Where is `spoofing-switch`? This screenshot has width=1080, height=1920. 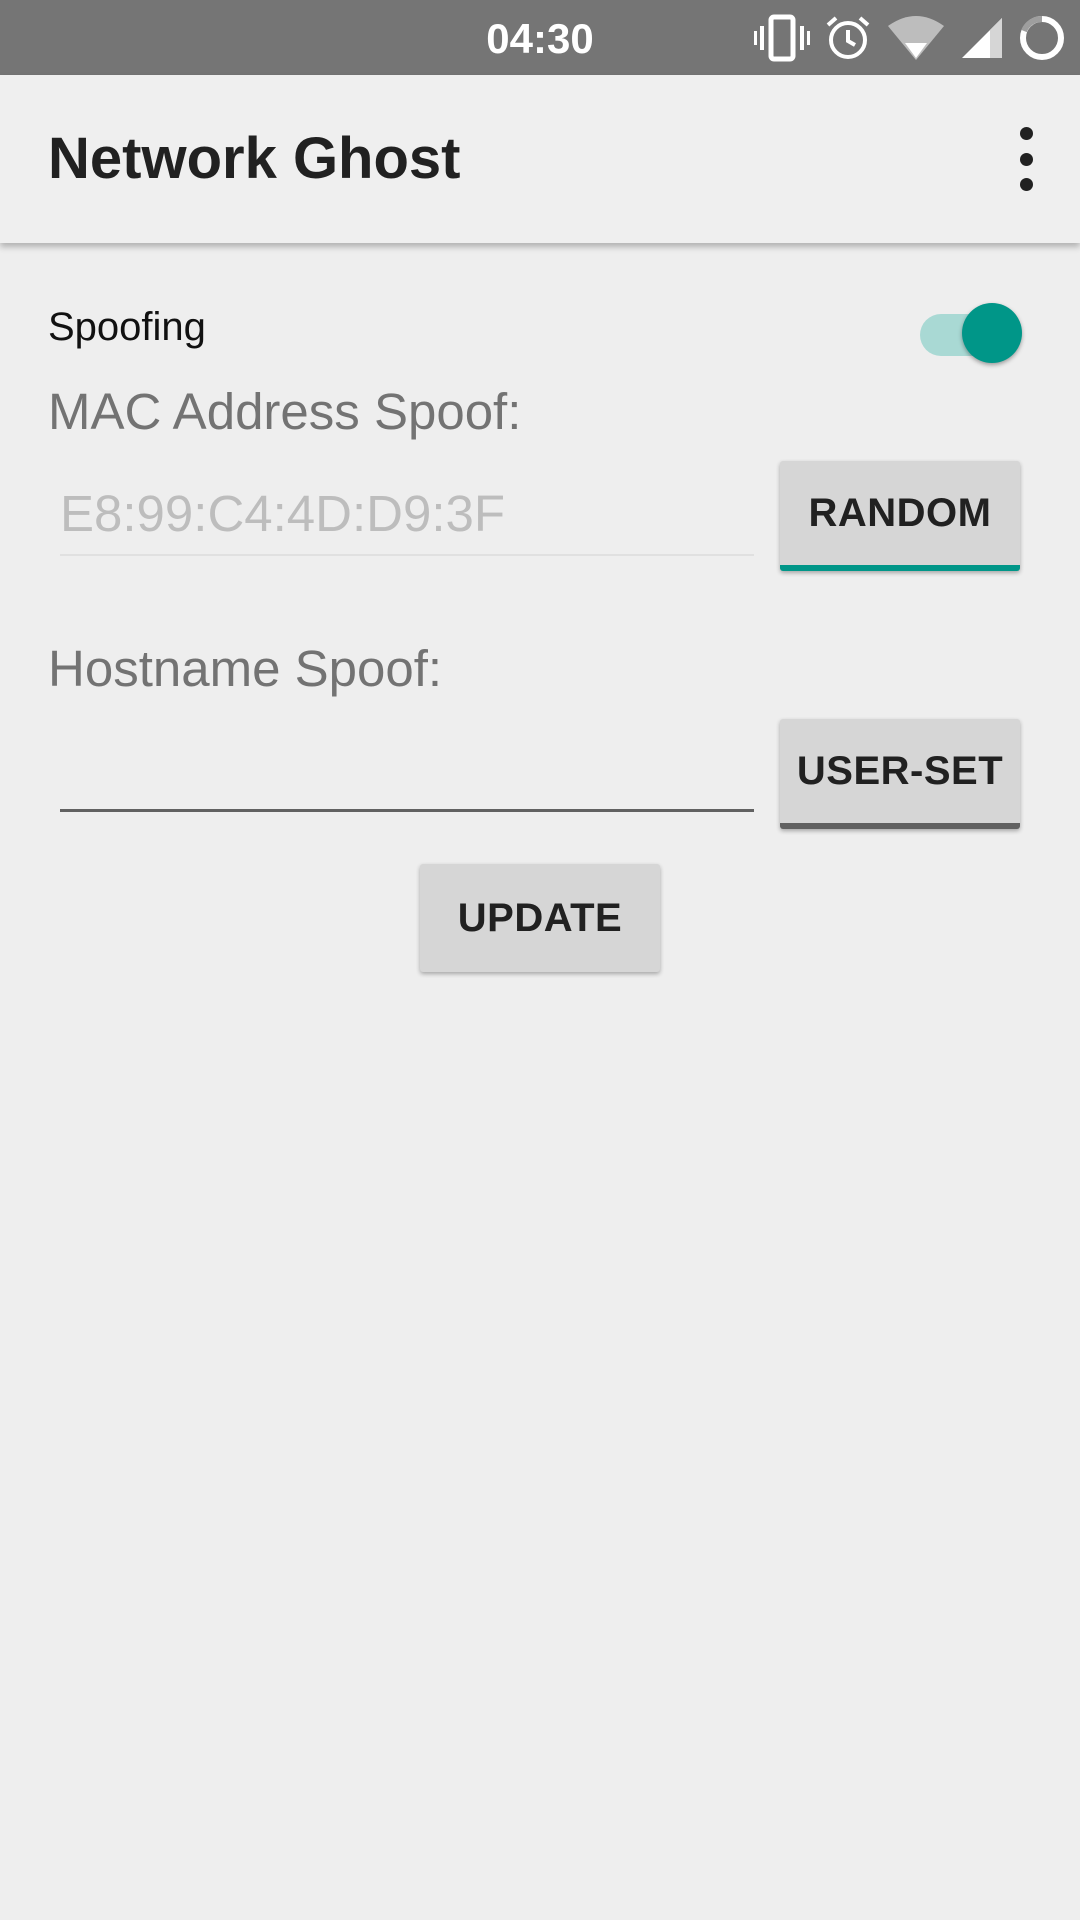
spoofing-switch is located at coordinates (971, 332).